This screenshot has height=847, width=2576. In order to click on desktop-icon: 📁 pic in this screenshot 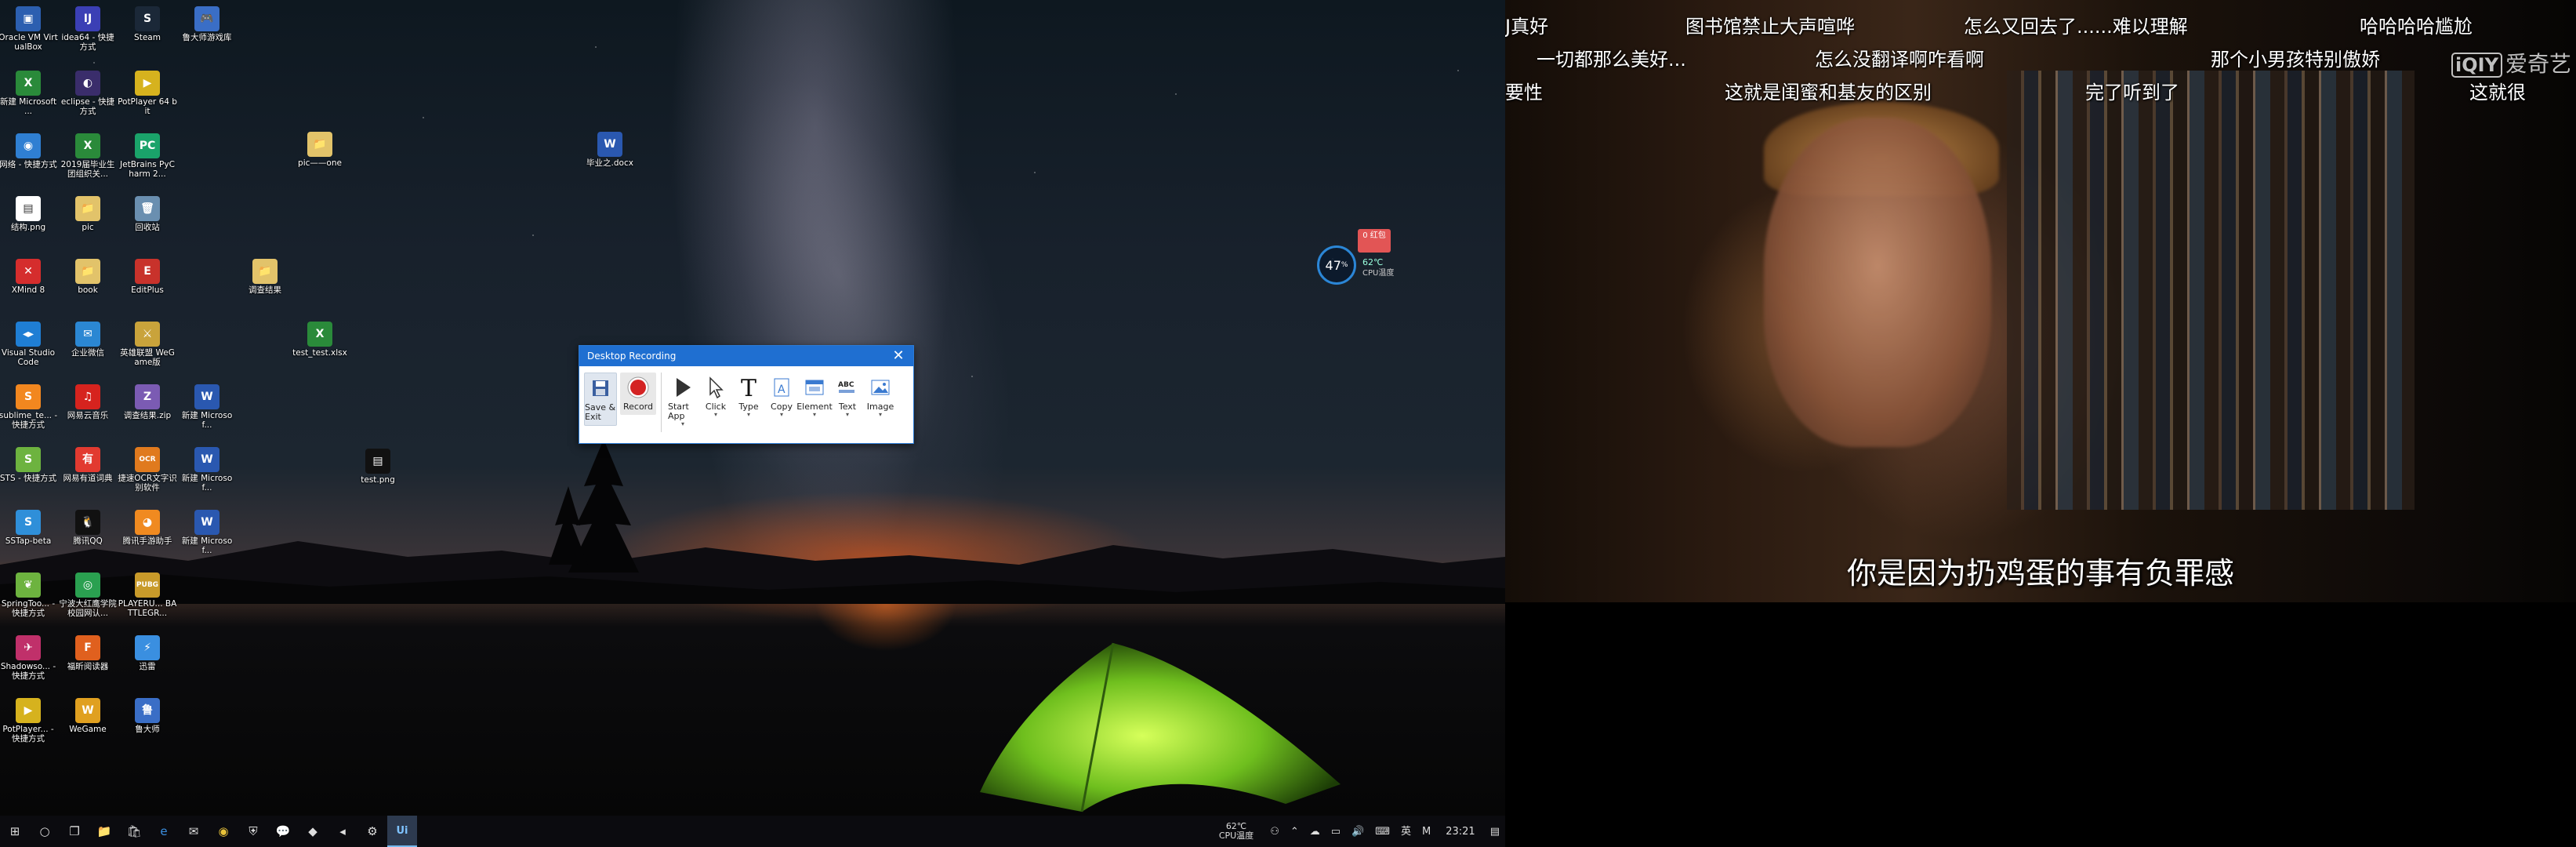, I will do `click(88, 214)`.